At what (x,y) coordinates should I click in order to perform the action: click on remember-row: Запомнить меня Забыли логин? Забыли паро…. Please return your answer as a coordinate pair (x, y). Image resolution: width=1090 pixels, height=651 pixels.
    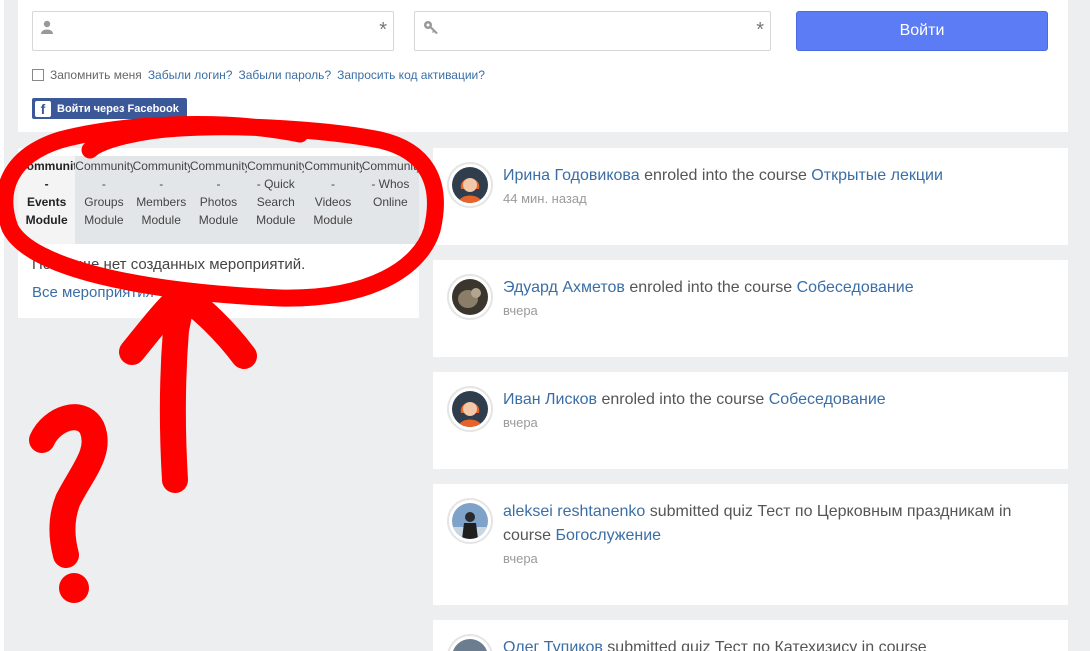
    Looking at the image, I should click on (258, 75).